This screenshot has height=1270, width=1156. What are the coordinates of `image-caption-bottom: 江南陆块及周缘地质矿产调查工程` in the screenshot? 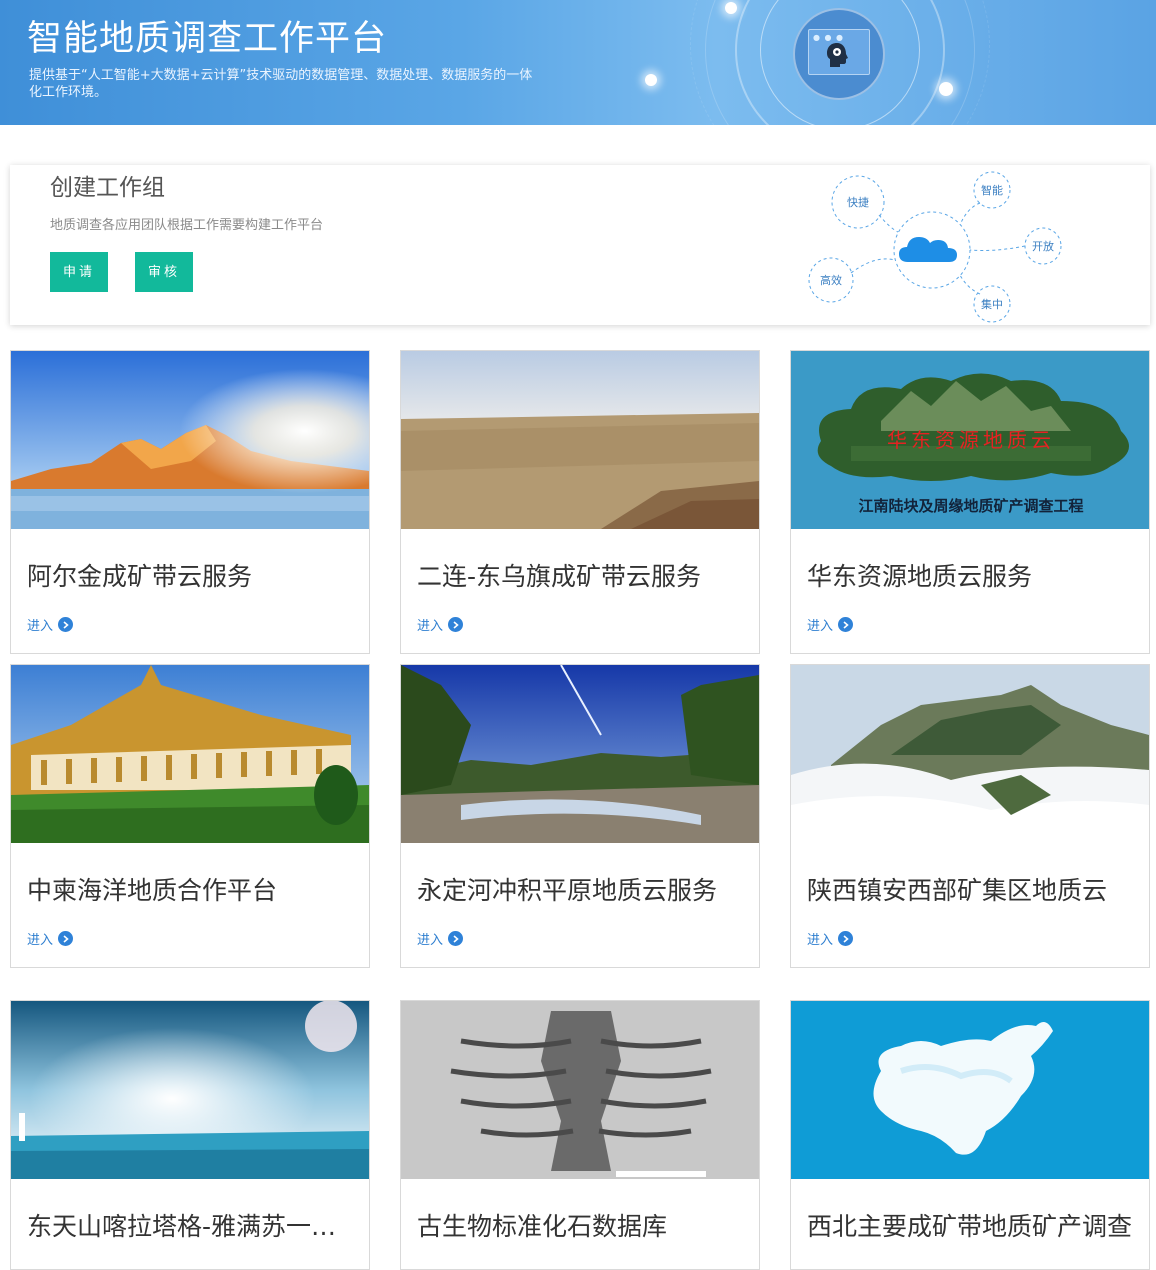 It's located at (970, 506).